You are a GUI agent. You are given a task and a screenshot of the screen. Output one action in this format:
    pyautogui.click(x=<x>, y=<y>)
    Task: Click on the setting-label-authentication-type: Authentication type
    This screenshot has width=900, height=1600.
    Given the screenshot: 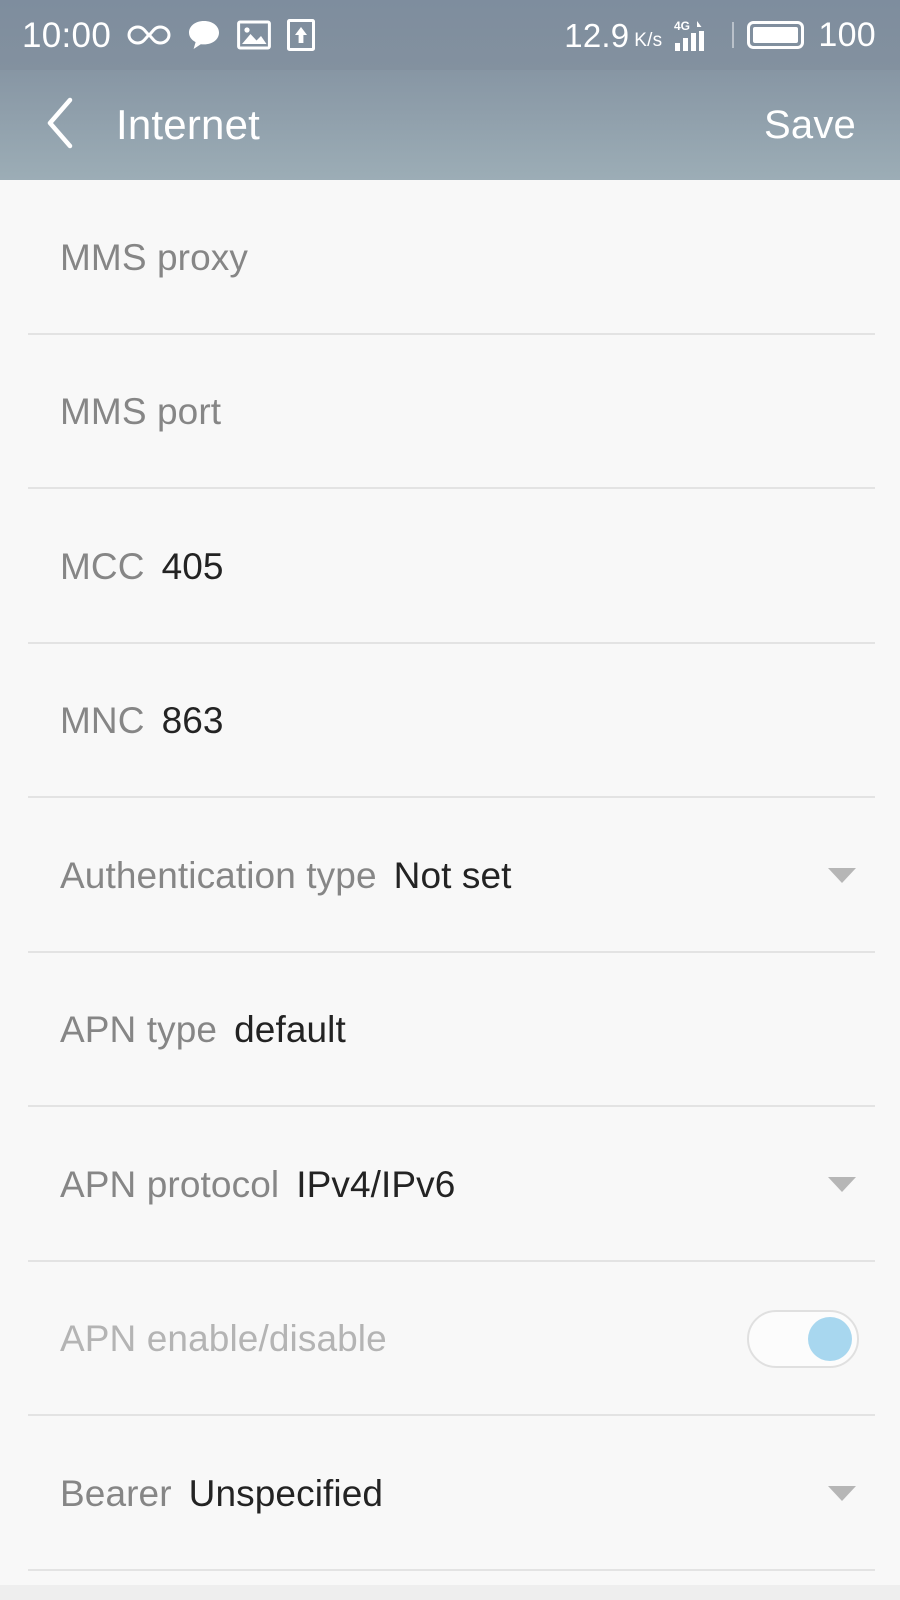 What is the action you would take?
    pyautogui.click(x=218, y=875)
    